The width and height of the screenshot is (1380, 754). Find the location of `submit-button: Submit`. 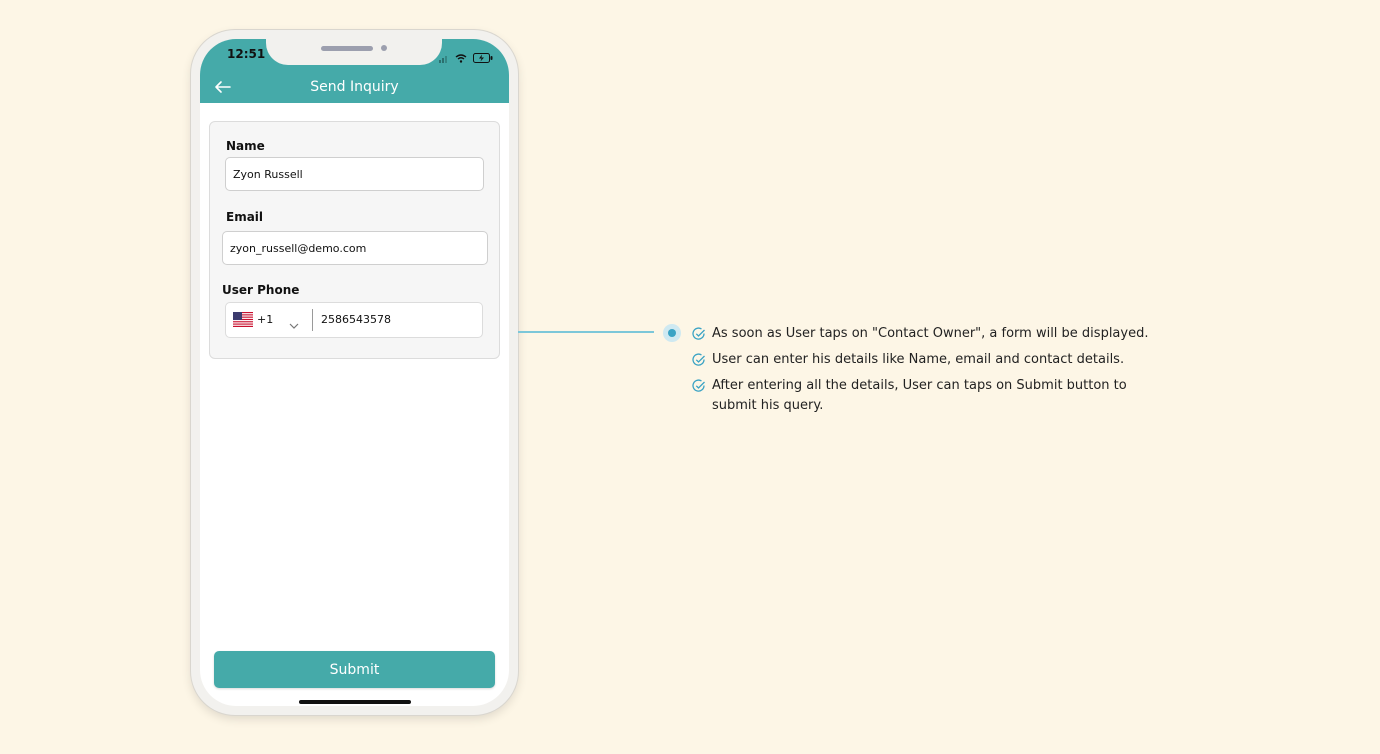

submit-button: Submit is located at coordinates (354, 669).